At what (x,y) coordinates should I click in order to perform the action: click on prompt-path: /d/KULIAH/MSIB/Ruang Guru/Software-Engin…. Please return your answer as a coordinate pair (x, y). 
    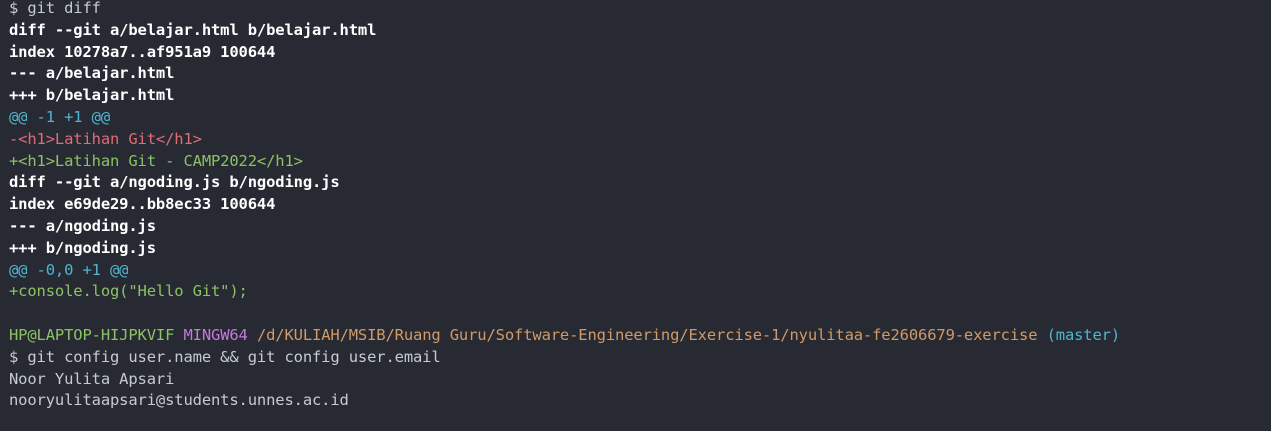
    Looking at the image, I should click on (647, 334).